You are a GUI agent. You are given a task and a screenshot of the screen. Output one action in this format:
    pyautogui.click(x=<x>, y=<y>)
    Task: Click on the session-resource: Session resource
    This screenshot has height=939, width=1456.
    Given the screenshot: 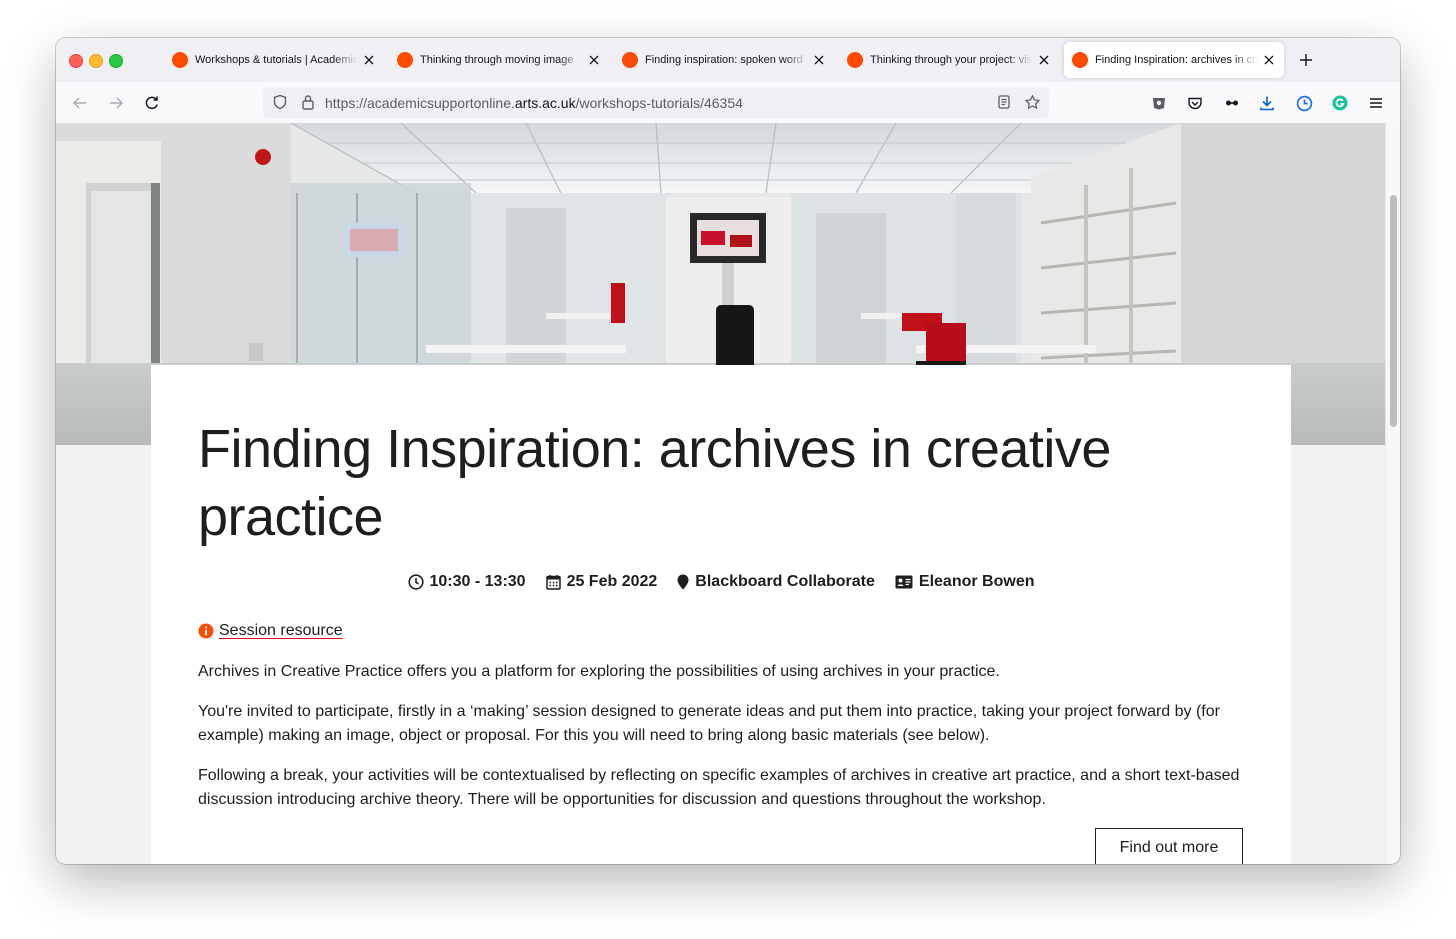 What is the action you would take?
    pyautogui.click(x=270, y=631)
    